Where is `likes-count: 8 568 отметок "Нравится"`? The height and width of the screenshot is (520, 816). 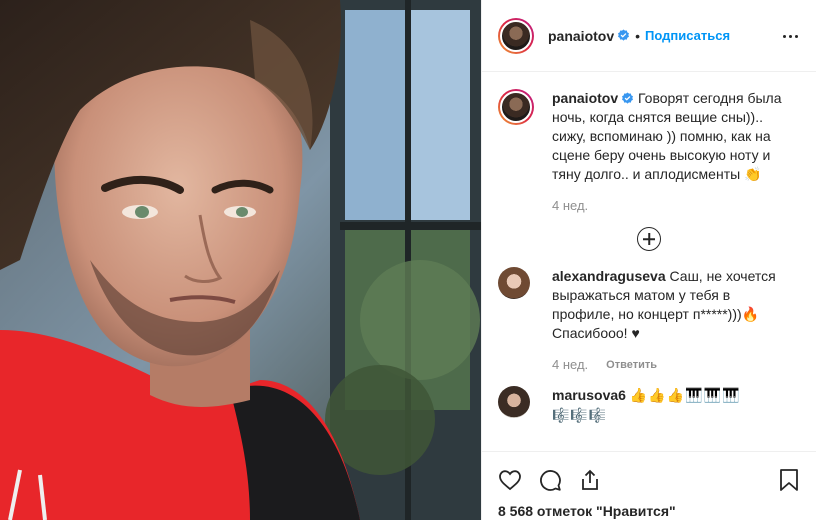
likes-count: 8 568 отметок "Нравится" is located at coordinates (649, 511).